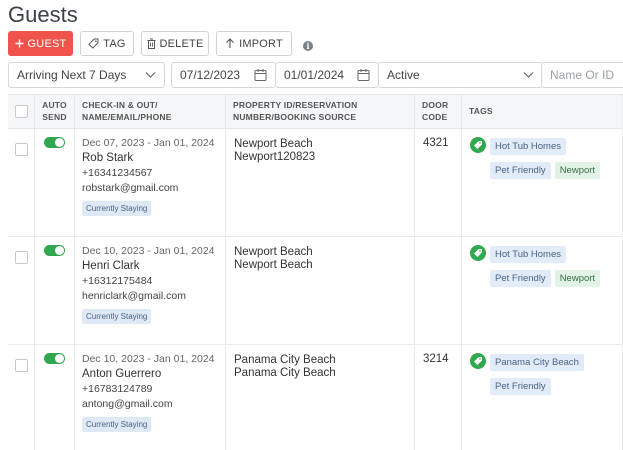 This screenshot has width=623, height=450. I want to click on tags-cell: Panama City Beach Pet Friendly, so click(542, 397).